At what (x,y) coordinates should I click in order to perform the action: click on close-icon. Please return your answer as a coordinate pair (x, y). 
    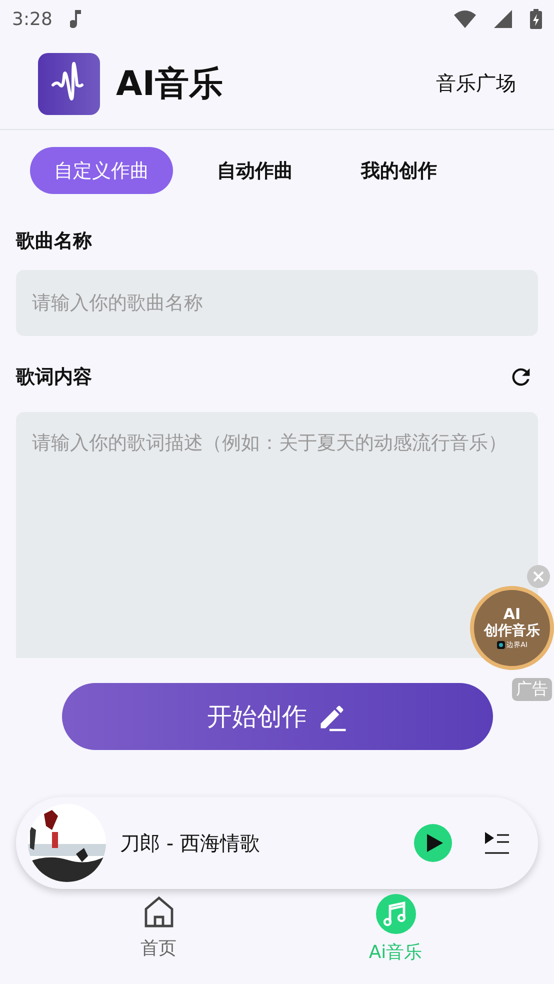
    Looking at the image, I should click on (538, 576).